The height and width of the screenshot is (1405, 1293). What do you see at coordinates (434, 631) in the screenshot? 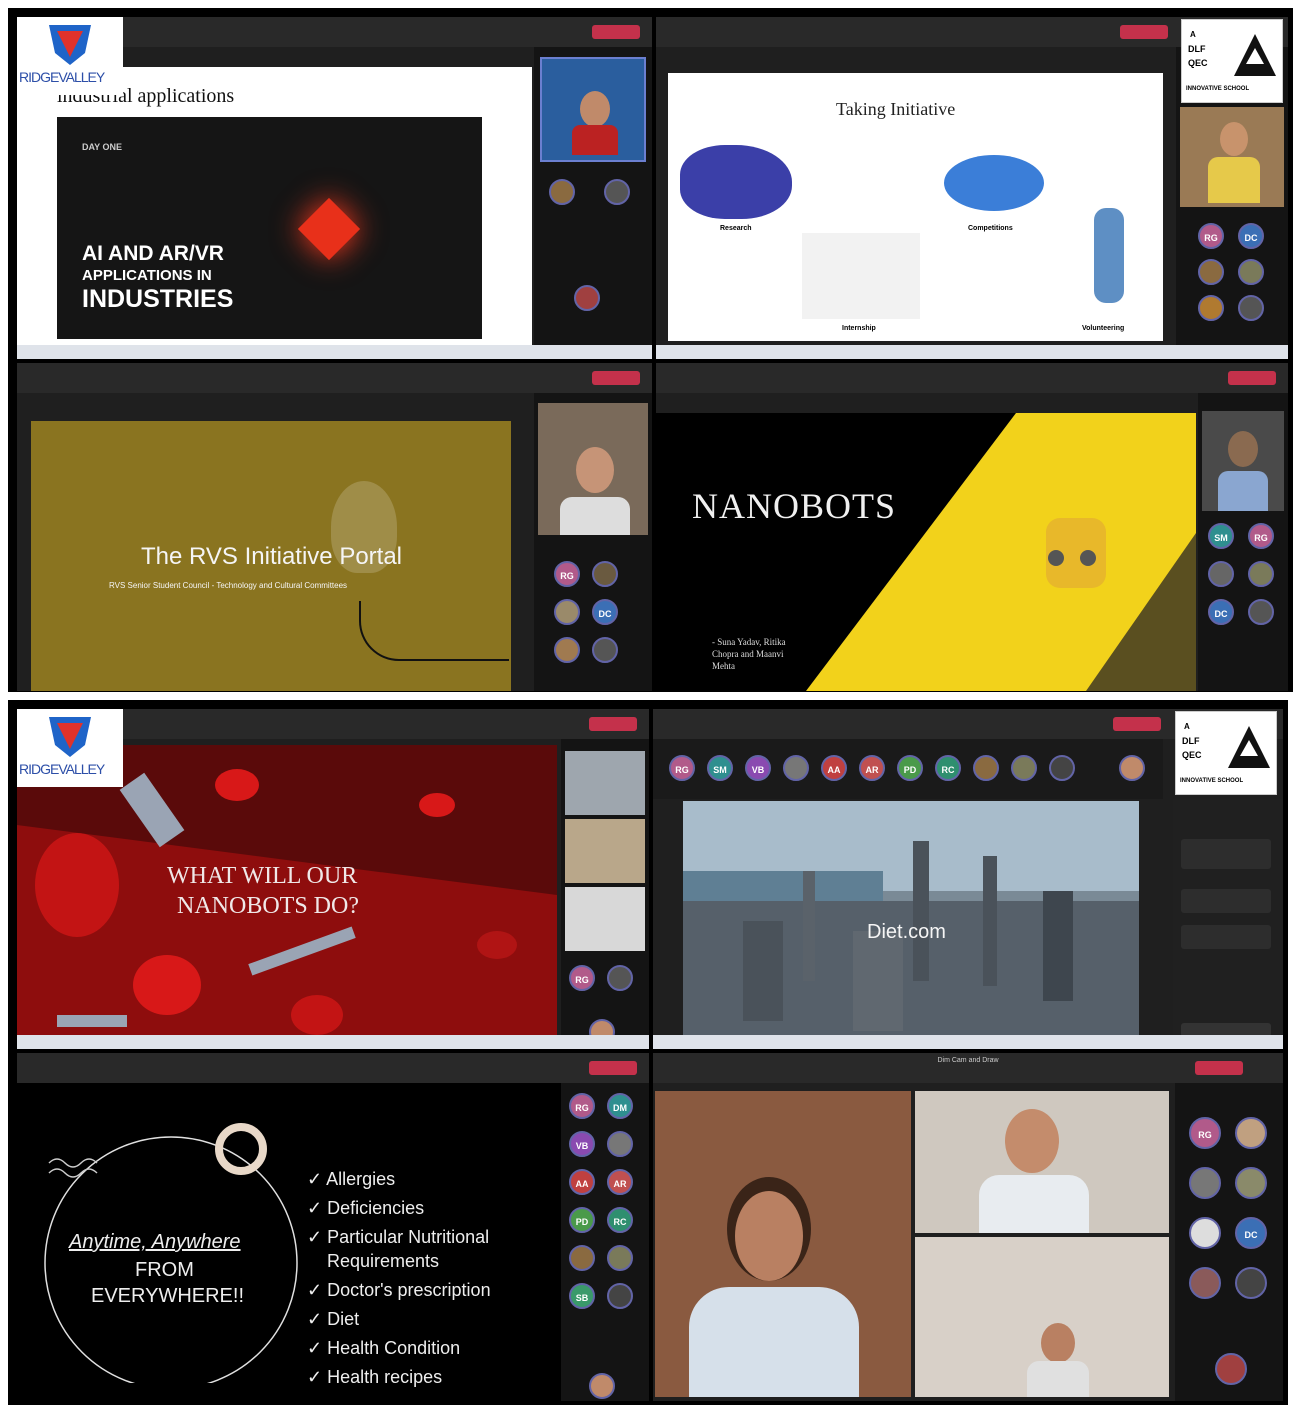
I see `bulb-cable` at bounding box center [434, 631].